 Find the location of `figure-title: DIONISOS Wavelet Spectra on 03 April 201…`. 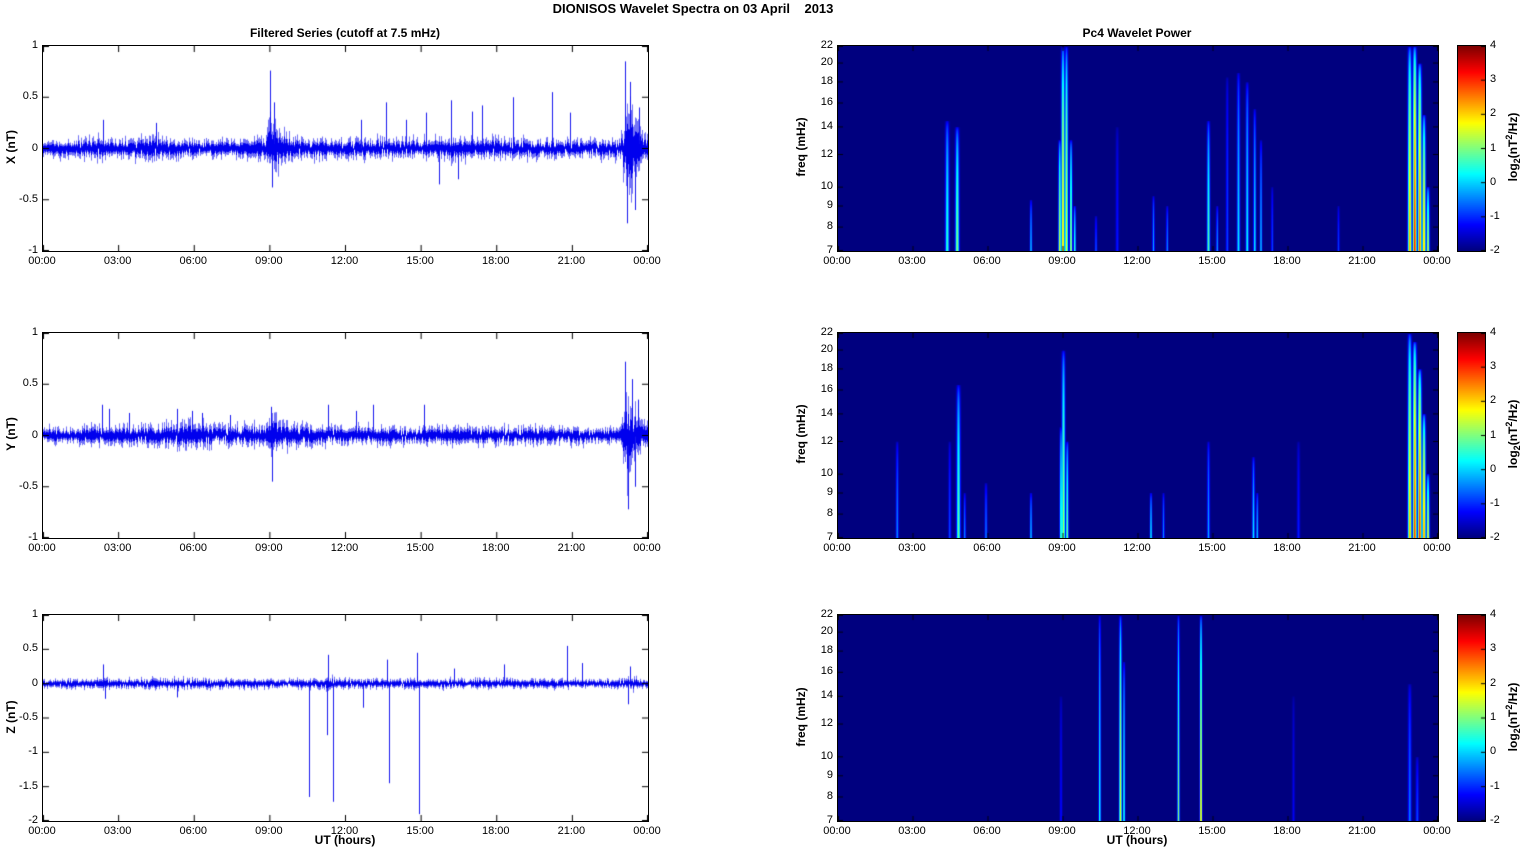

figure-title: DIONISOS Wavelet Spectra on 03 April 201… is located at coordinates (693, 8).